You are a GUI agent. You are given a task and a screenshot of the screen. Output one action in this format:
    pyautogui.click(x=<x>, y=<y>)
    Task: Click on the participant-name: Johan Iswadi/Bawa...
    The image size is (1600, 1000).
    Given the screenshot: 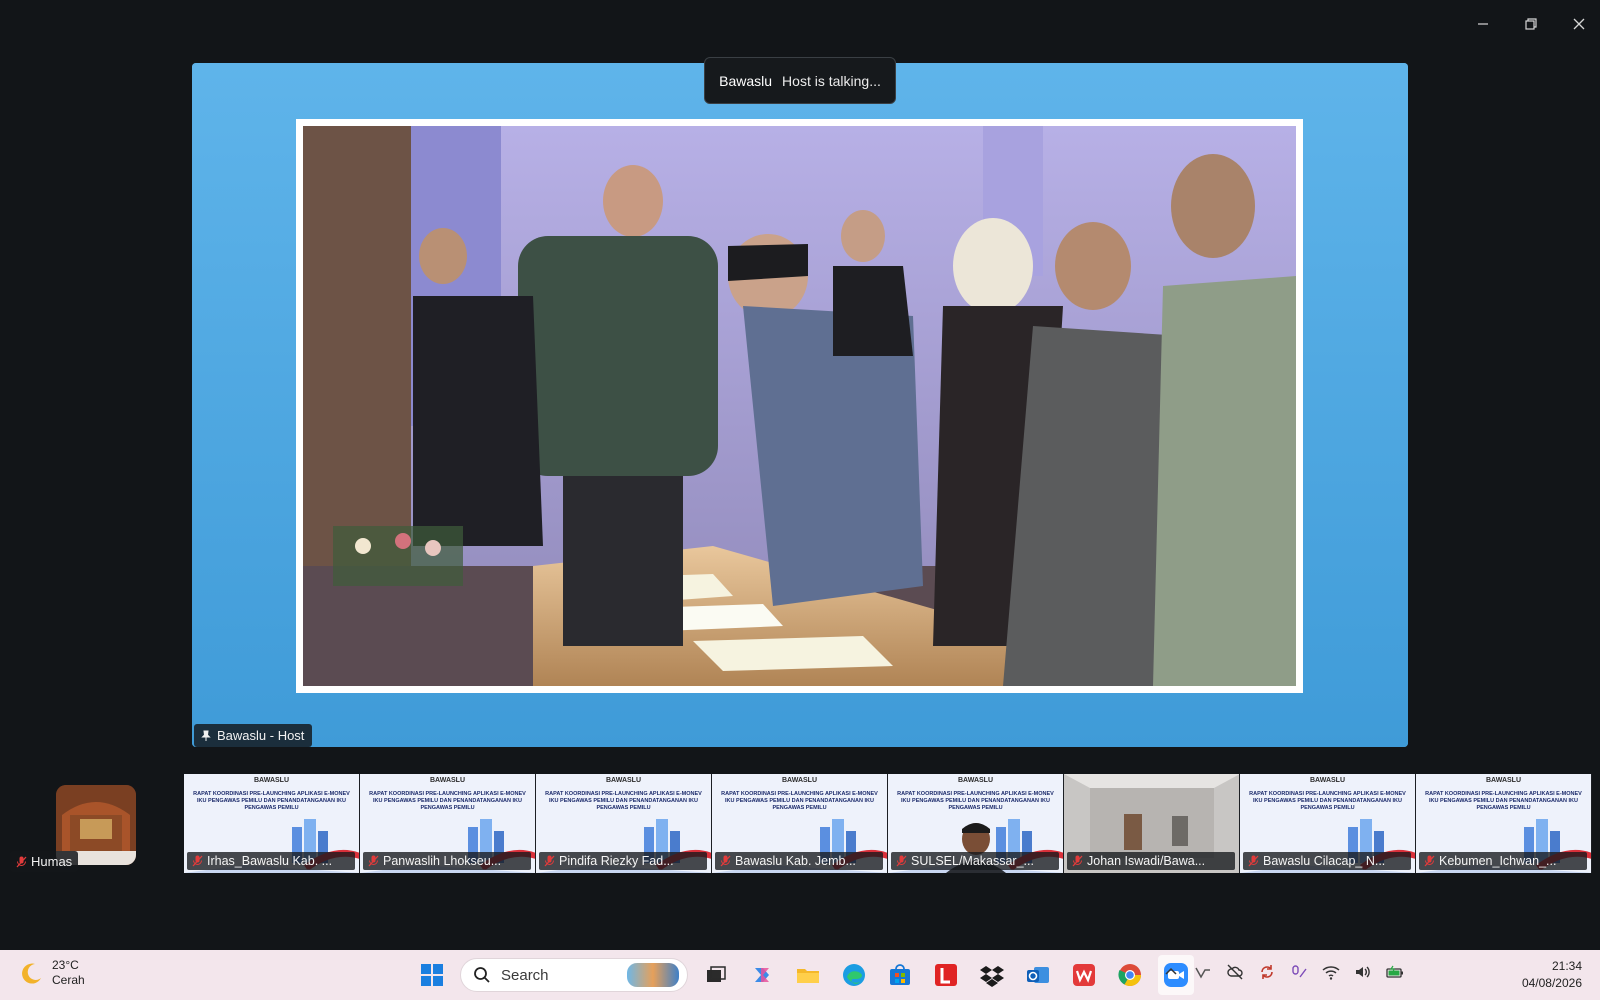 What is the action you would take?
    pyautogui.click(x=1146, y=861)
    